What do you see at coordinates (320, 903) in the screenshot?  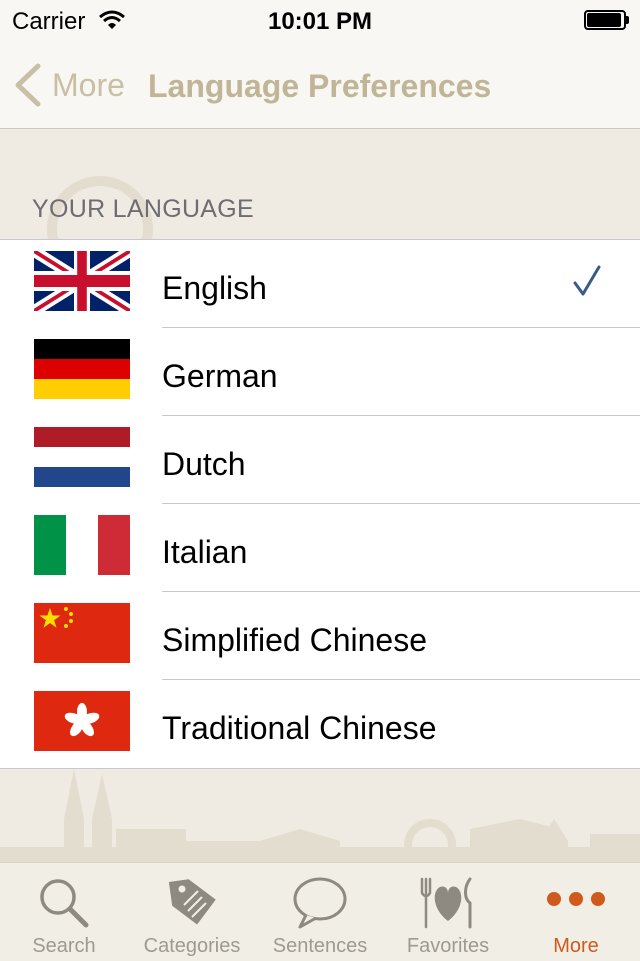 I see `speech-bubble-icon` at bounding box center [320, 903].